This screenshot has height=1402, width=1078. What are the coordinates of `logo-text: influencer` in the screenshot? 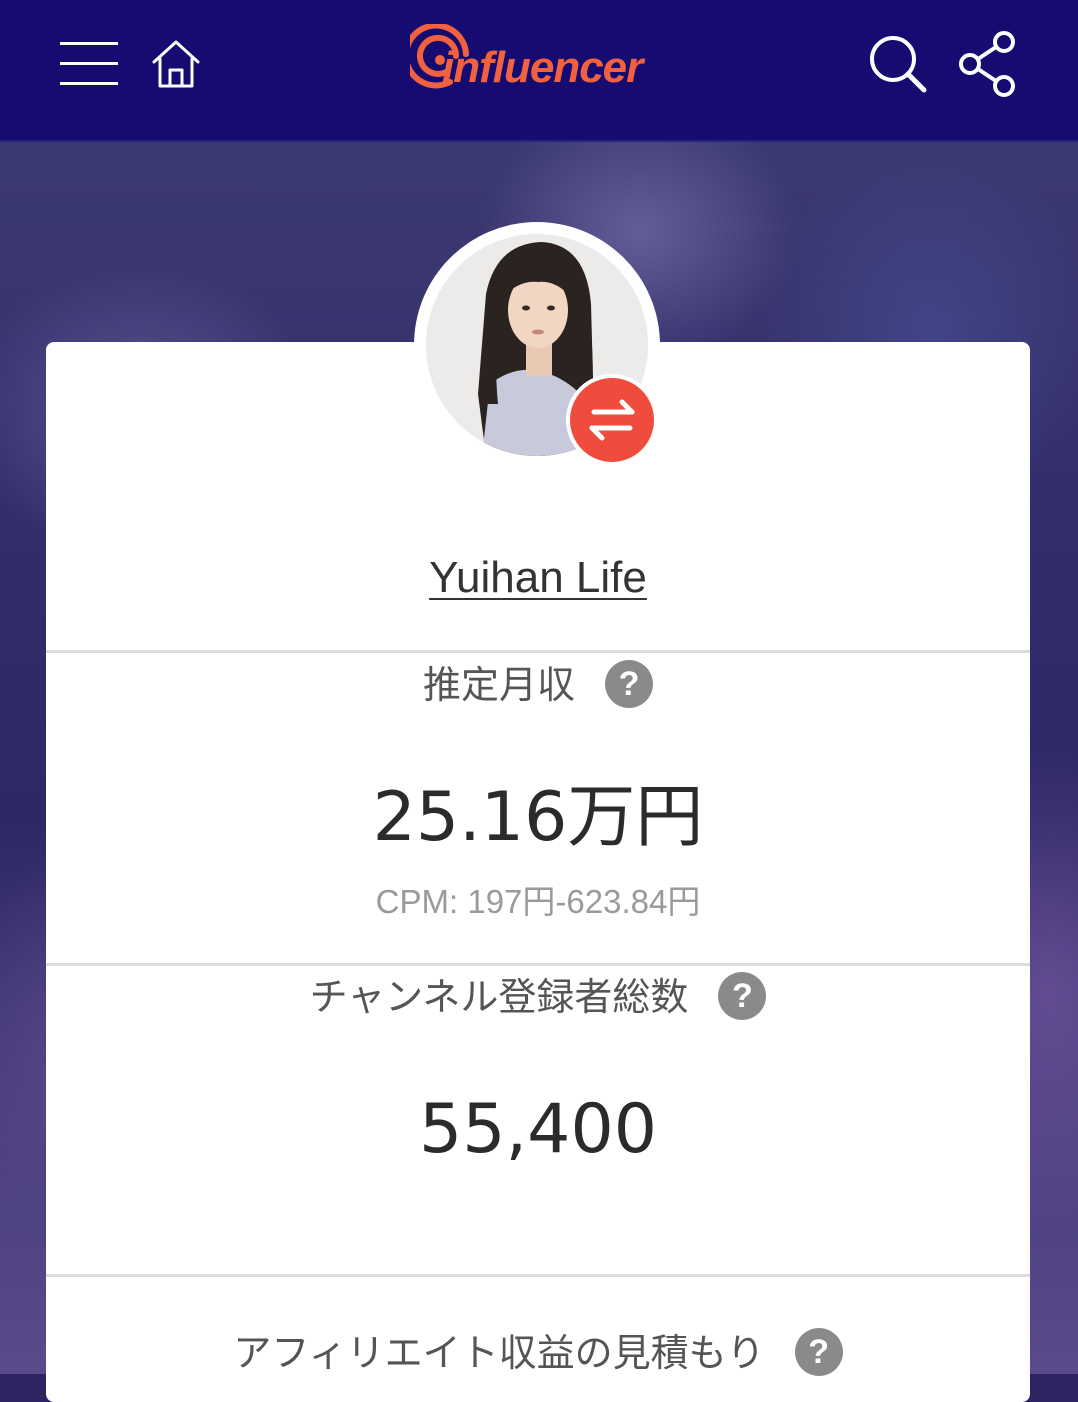 It's located at (542, 67).